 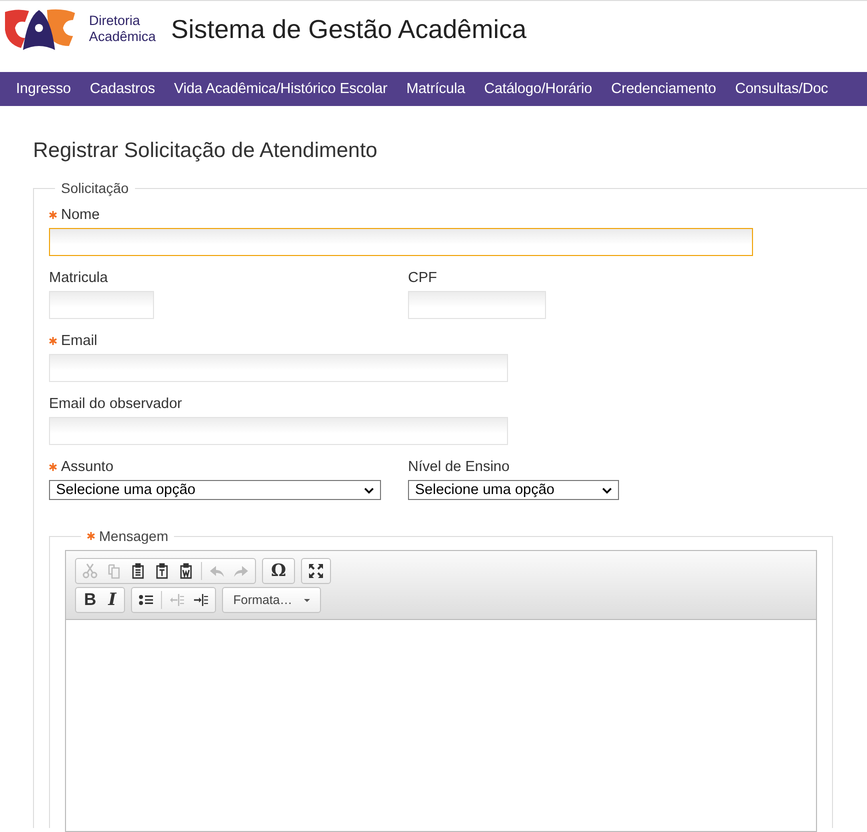 What do you see at coordinates (90, 571) in the screenshot?
I see `scissors-icon` at bounding box center [90, 571].